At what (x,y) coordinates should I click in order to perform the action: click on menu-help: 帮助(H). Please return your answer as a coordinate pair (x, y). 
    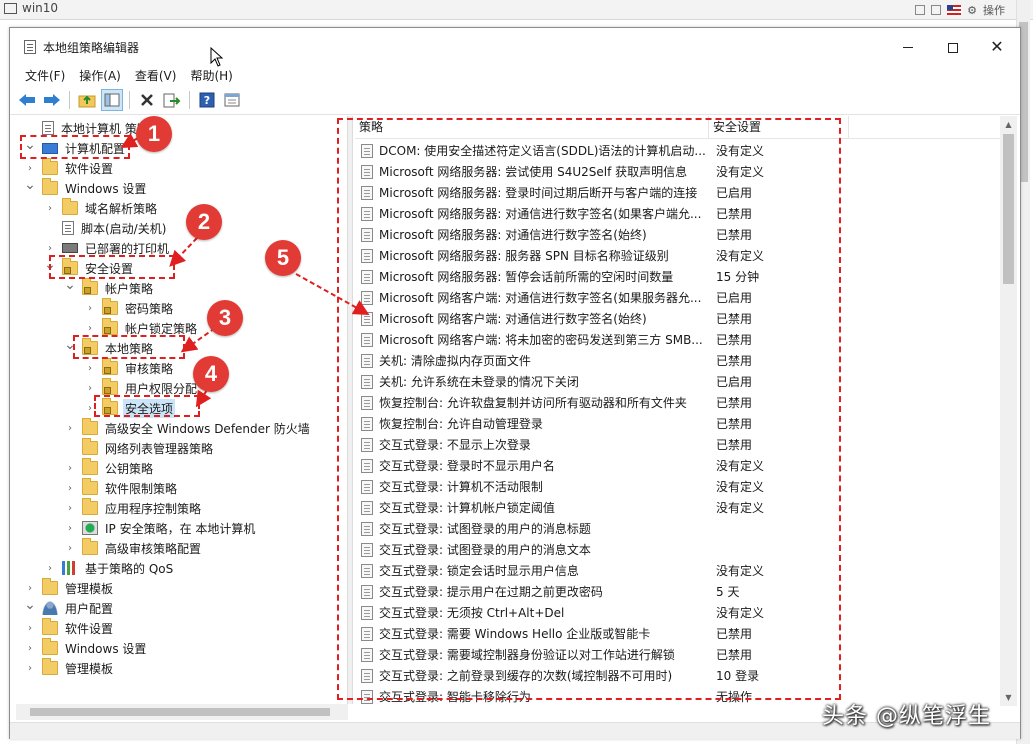
    Looking at the image, I should click on (211, 76).